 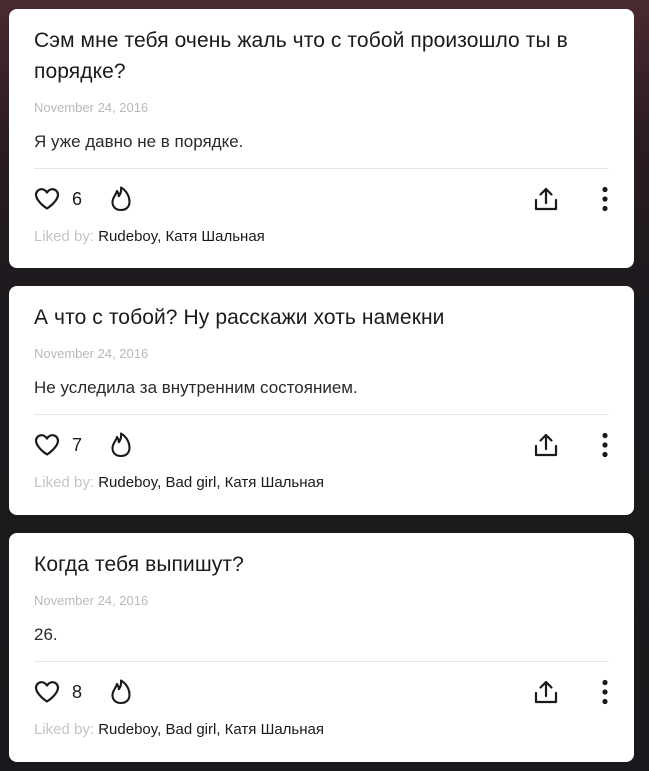 What do you see at coordinates (321, 445) in the screenshot?
I see `action-bar: 7` at bounding box center [321, 445].